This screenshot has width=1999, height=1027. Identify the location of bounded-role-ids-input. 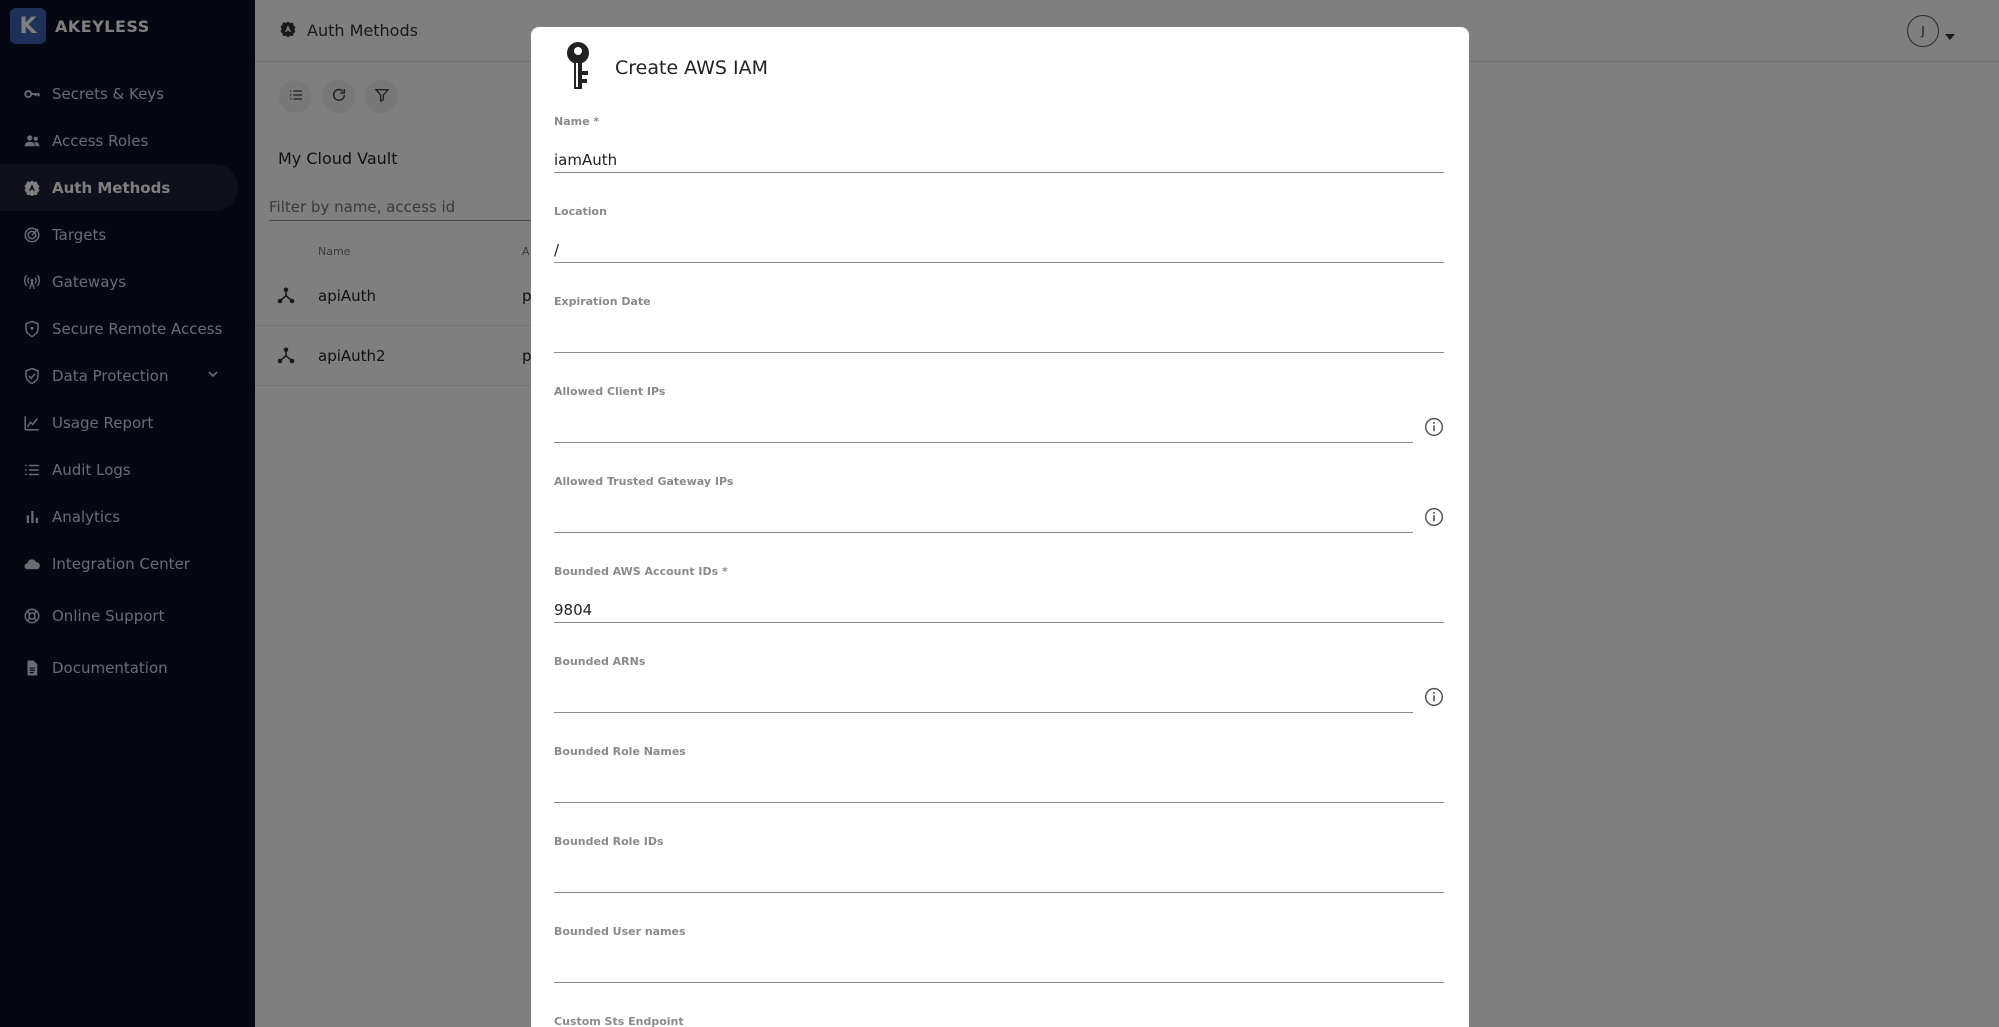
(999, 880).